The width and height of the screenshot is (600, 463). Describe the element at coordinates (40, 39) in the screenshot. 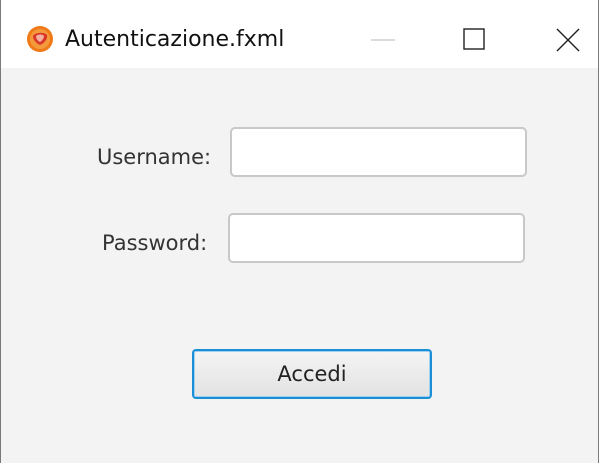

I see `app-icon` at that location.